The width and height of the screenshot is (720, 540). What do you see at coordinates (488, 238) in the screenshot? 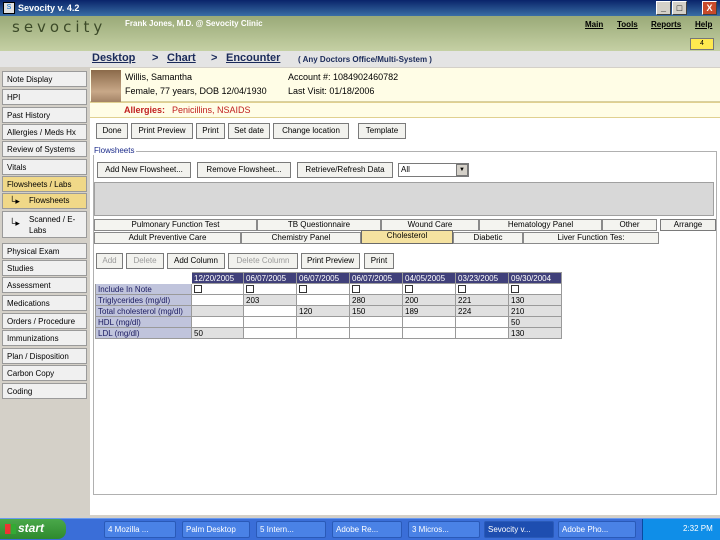
I see `tab-diabetic: Diabetic` at bounding box center [488, 238].